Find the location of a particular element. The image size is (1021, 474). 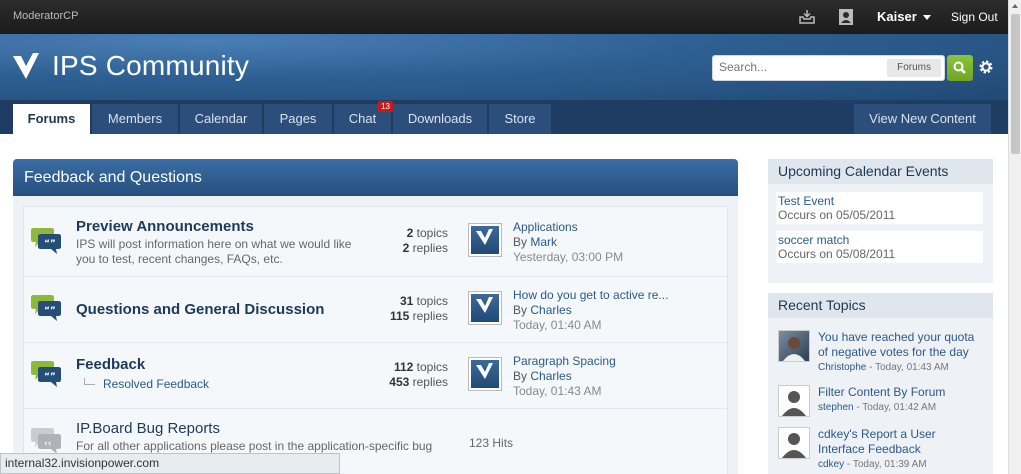

user-name: Kaiser is located at coordinates (897, 16).